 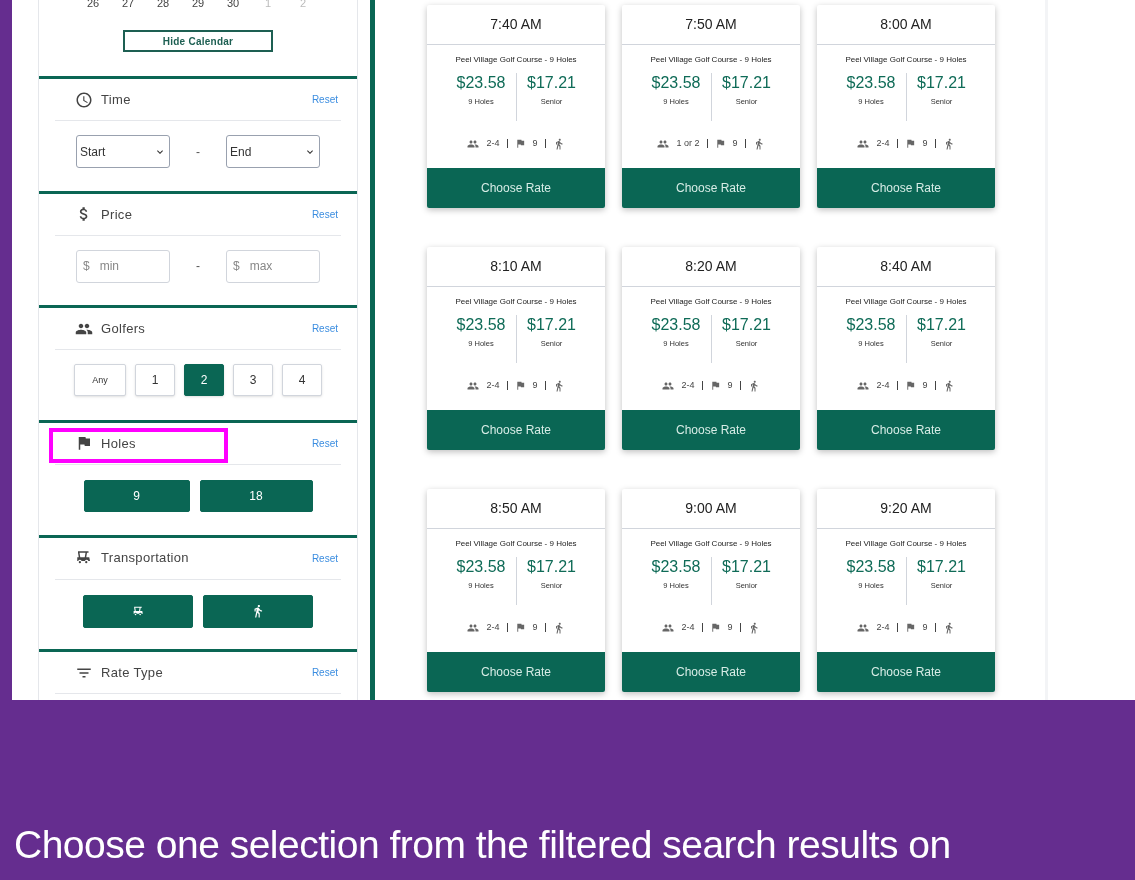 I want to click on tee-time: 9:20 AM, so click(x=906, y=508).